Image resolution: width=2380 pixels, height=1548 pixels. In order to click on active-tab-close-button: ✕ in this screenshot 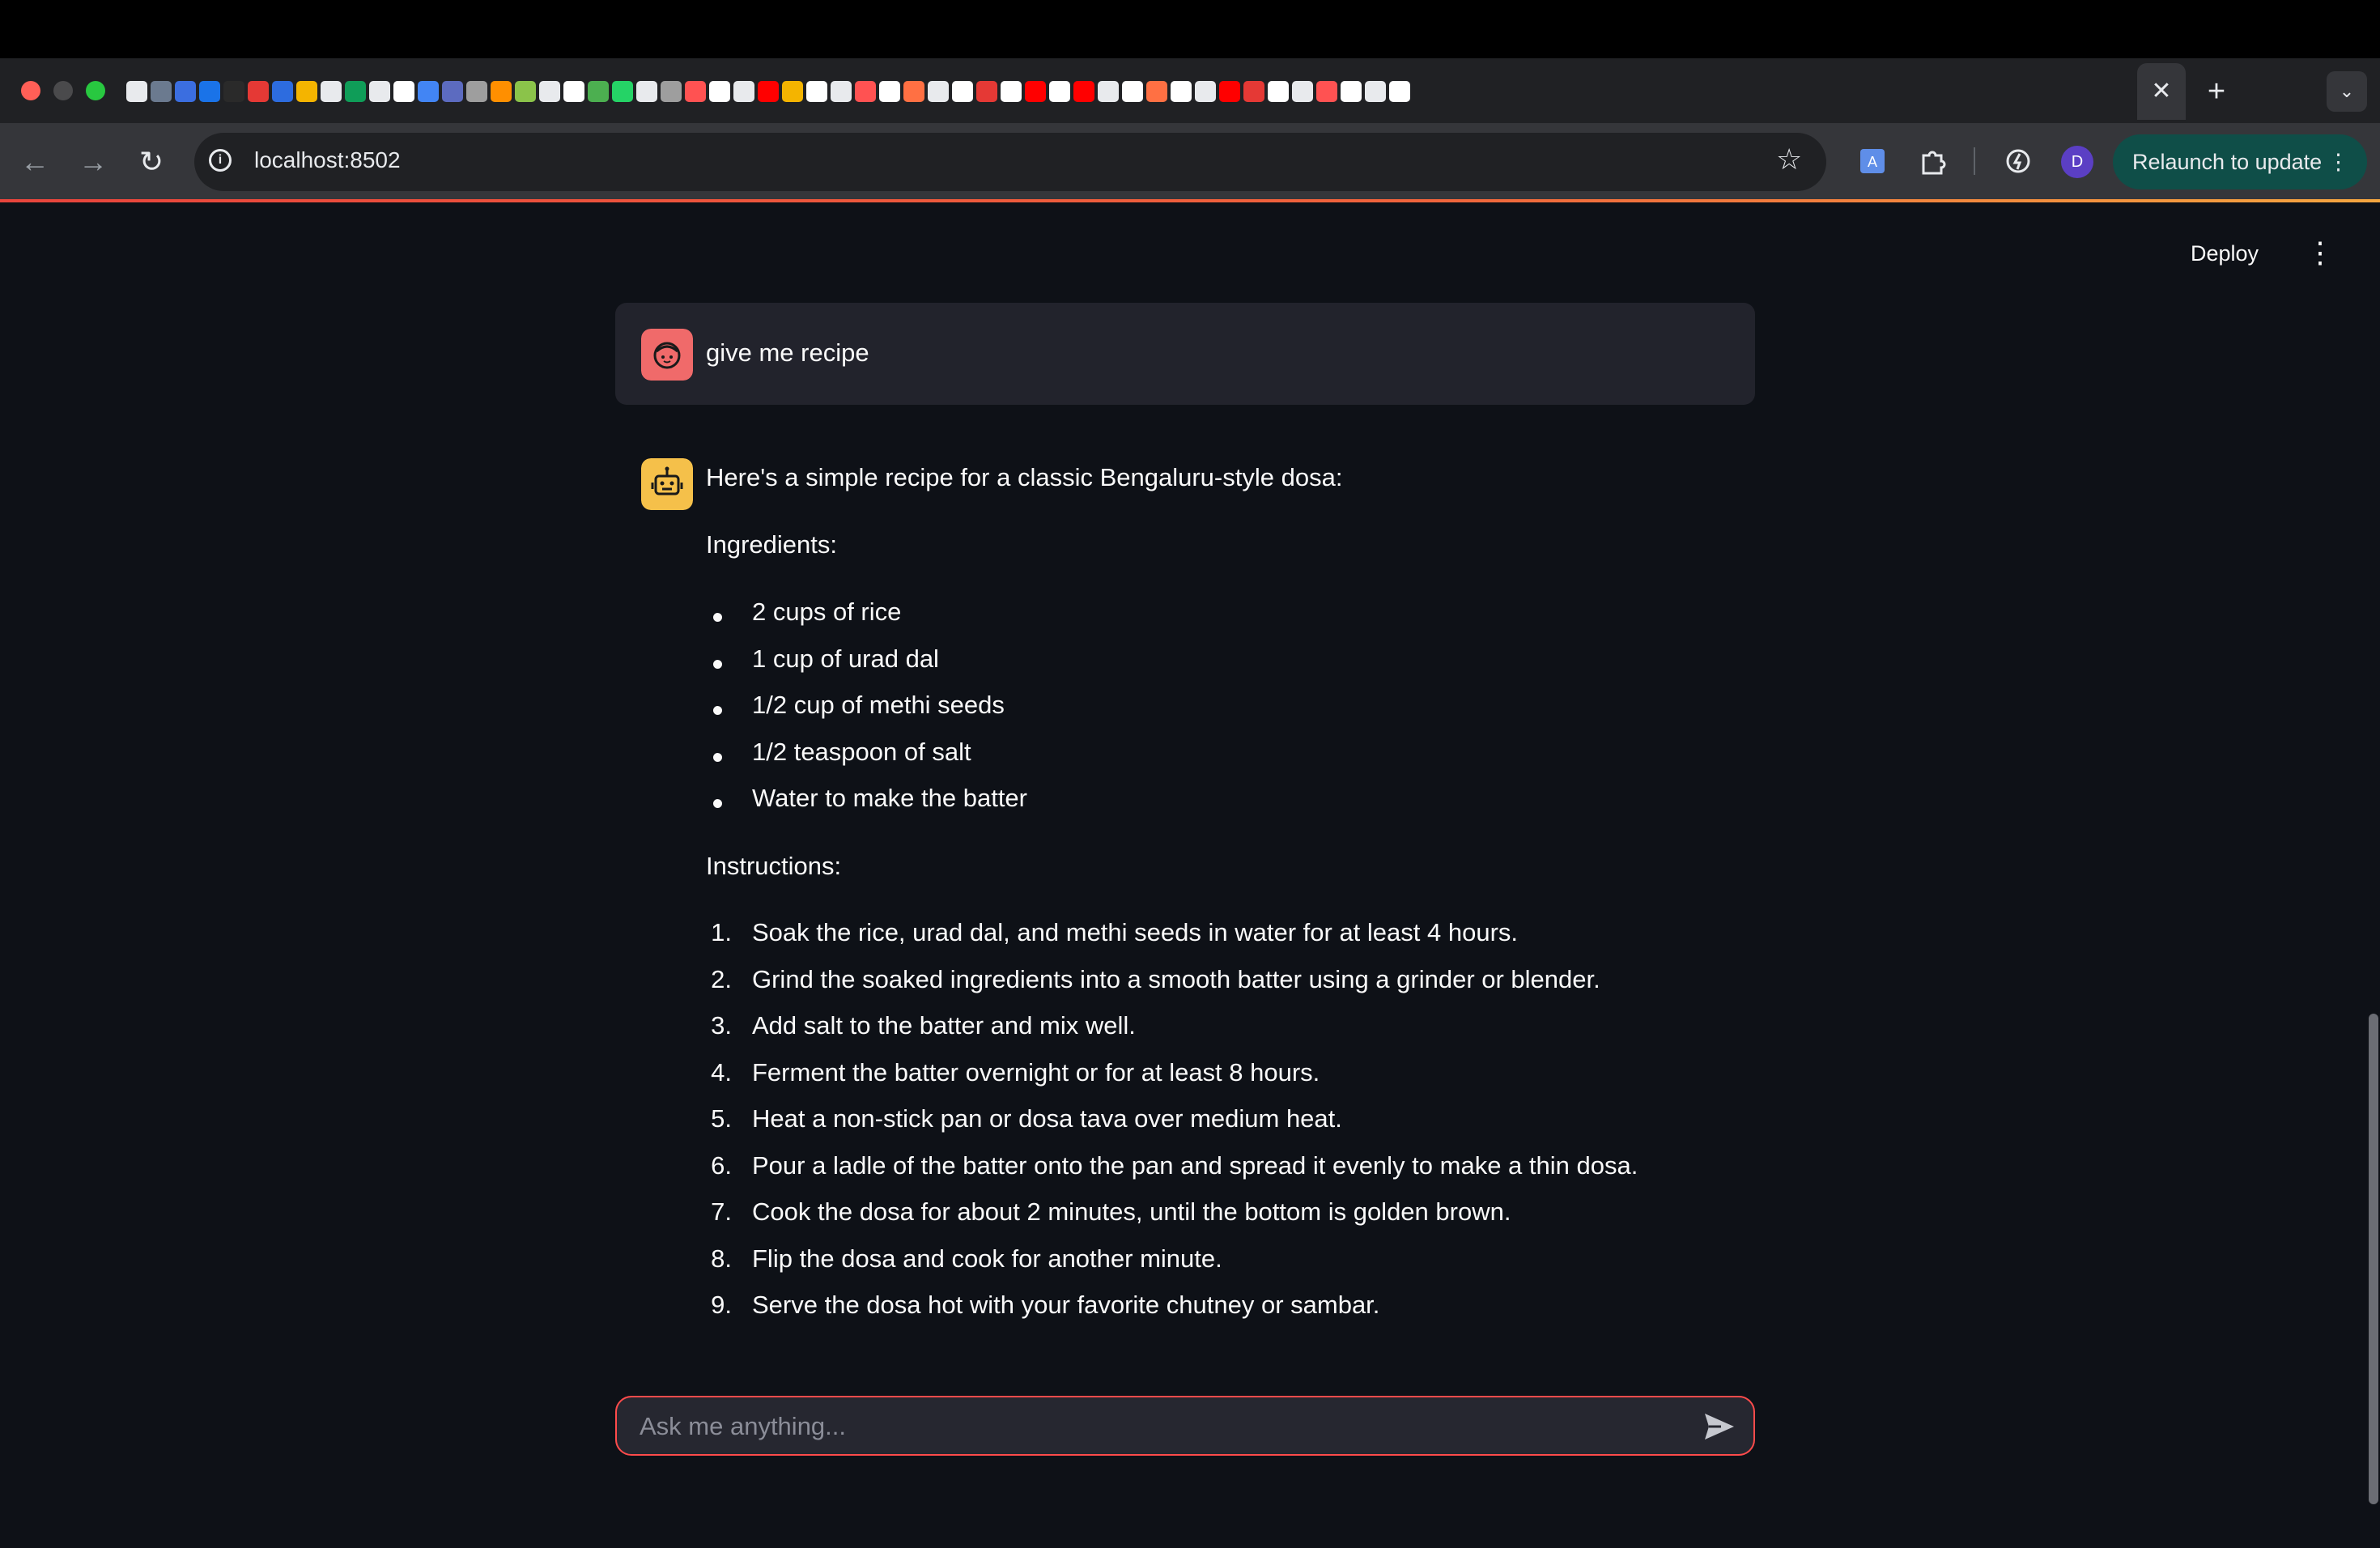, I will do `click(2161, 92)`.